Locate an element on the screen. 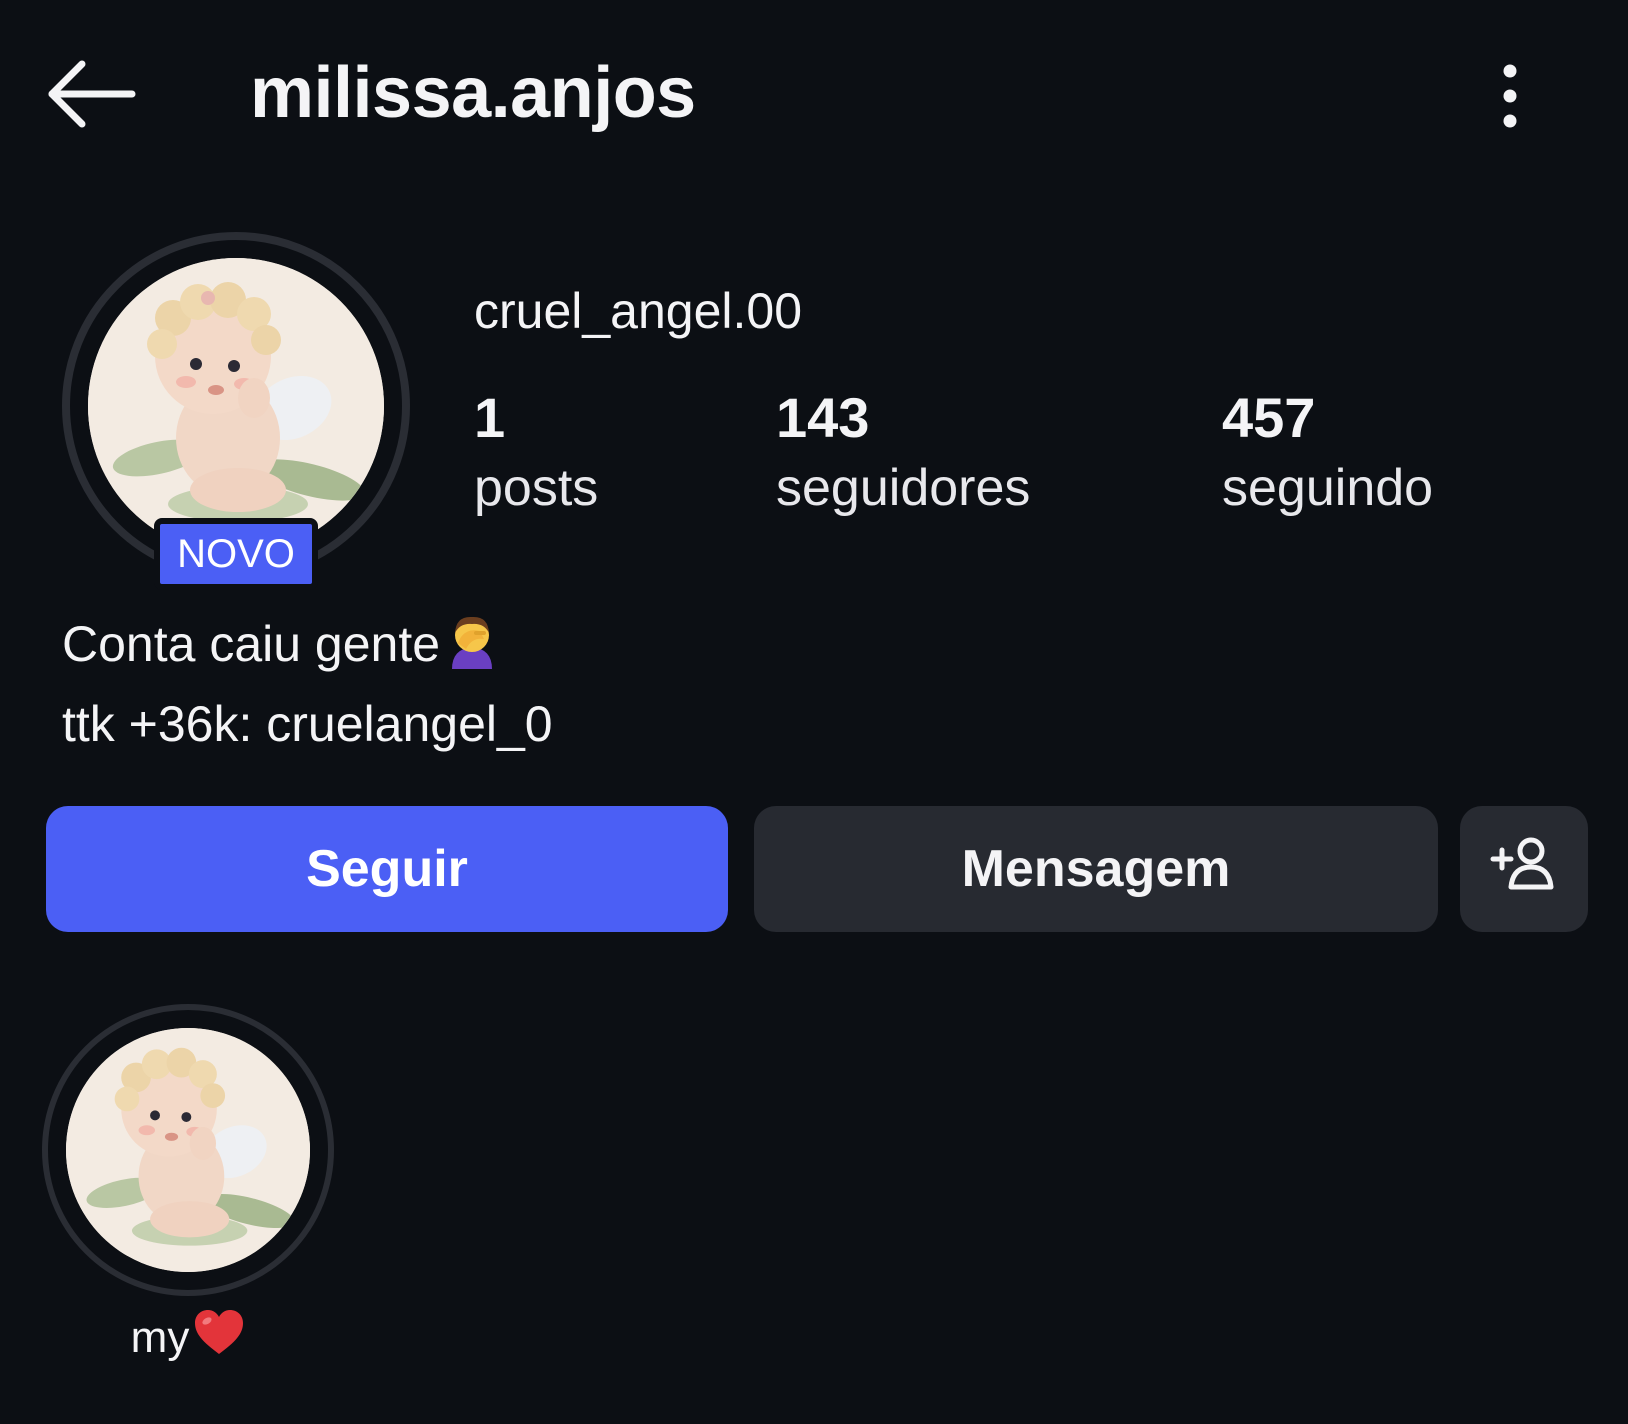 Image resolution: width=1628 pixels, height=1424 pixels. page-title: milissa.anjos is located at coordinates (473, 93).